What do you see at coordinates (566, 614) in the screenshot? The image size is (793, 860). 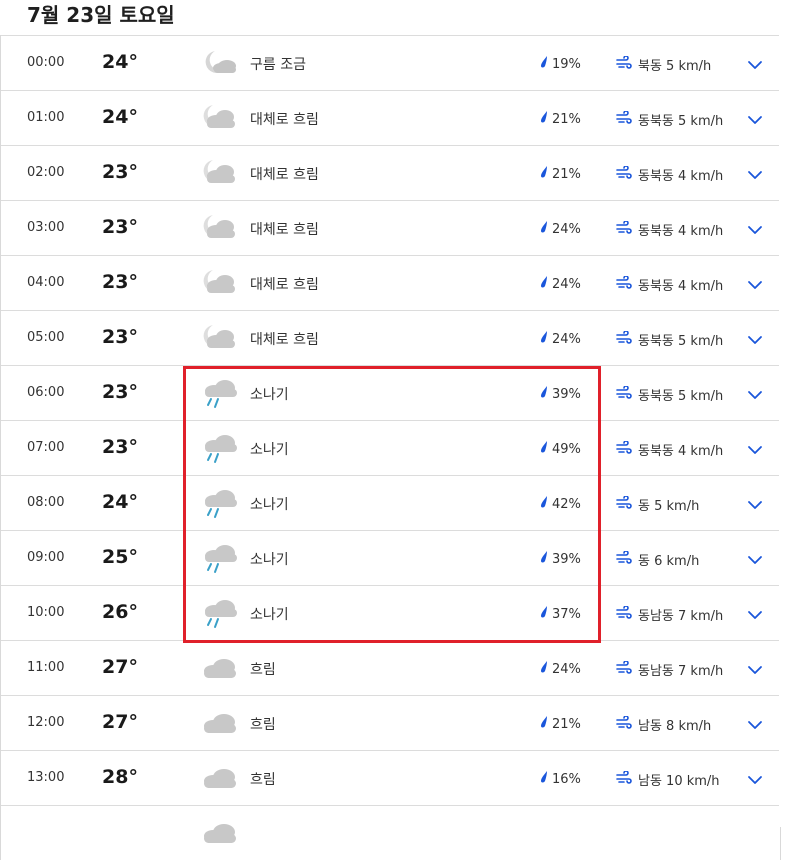 I see `precip-value: 37%` at bounding box center [566, 614].